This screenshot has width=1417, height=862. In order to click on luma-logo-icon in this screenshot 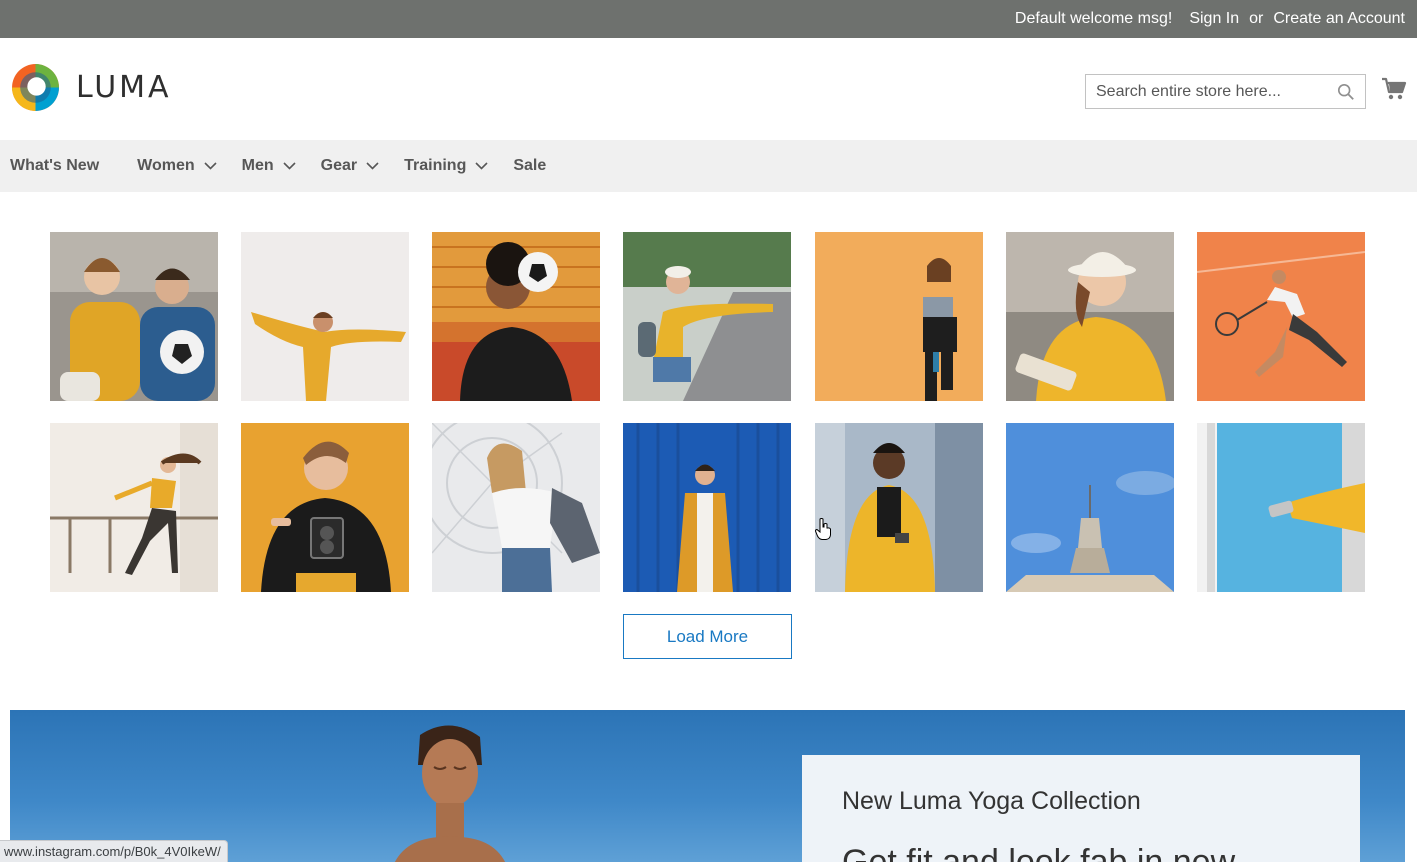, I will do `click(35, 87)`.